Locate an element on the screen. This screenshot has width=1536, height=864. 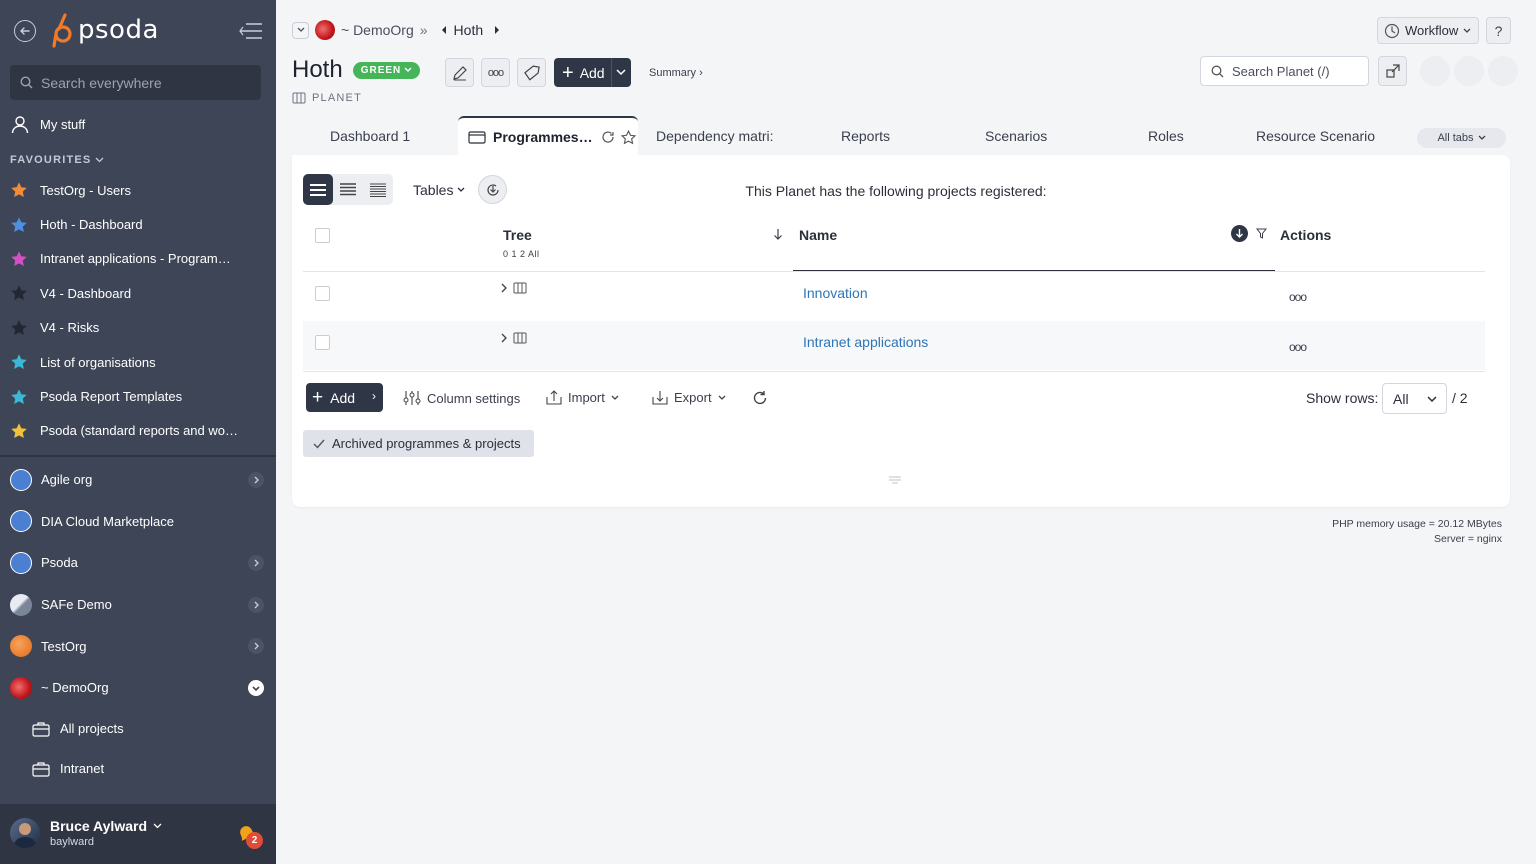
archived-label: Archived programmes & projects is located at coordinates (426, 443).